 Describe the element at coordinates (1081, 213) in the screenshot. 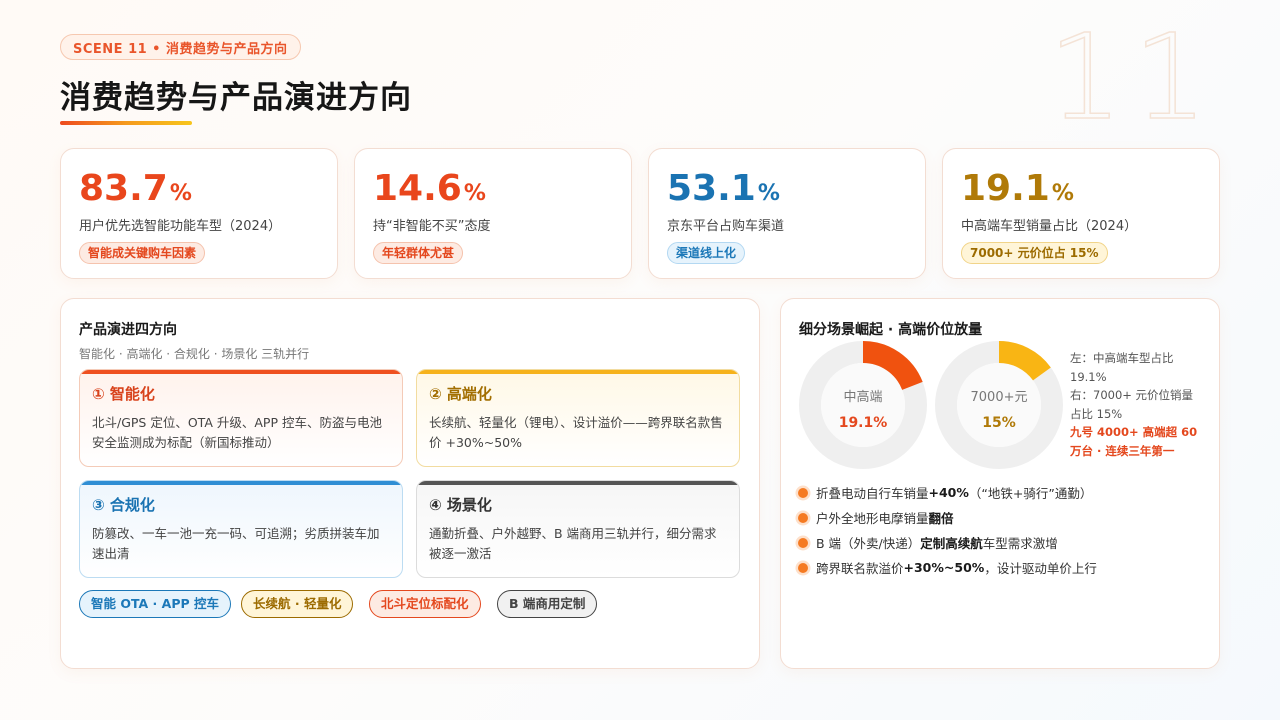

I see `stat-card-premium-share: 19.1% 中高端车型销量占比（2024） 7000+ 元价位占 15%` at that location.